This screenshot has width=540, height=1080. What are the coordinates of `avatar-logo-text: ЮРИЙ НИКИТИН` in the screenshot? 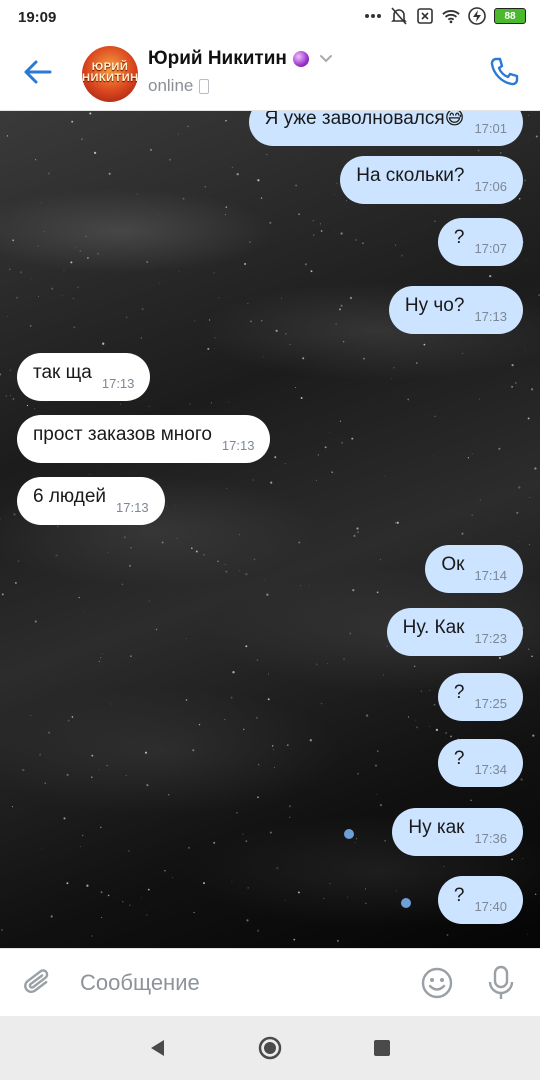 It's located at (110, 72).